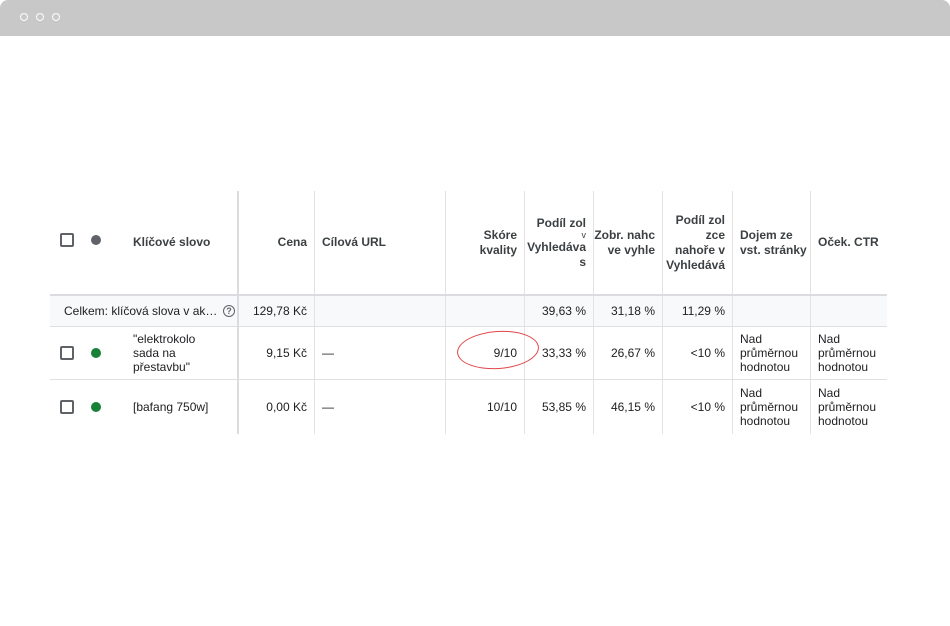 The image size is (950, 626). Describe the element at coordinates (96, 353) in the screenshot. I see `status-enabled-icon` at that location.